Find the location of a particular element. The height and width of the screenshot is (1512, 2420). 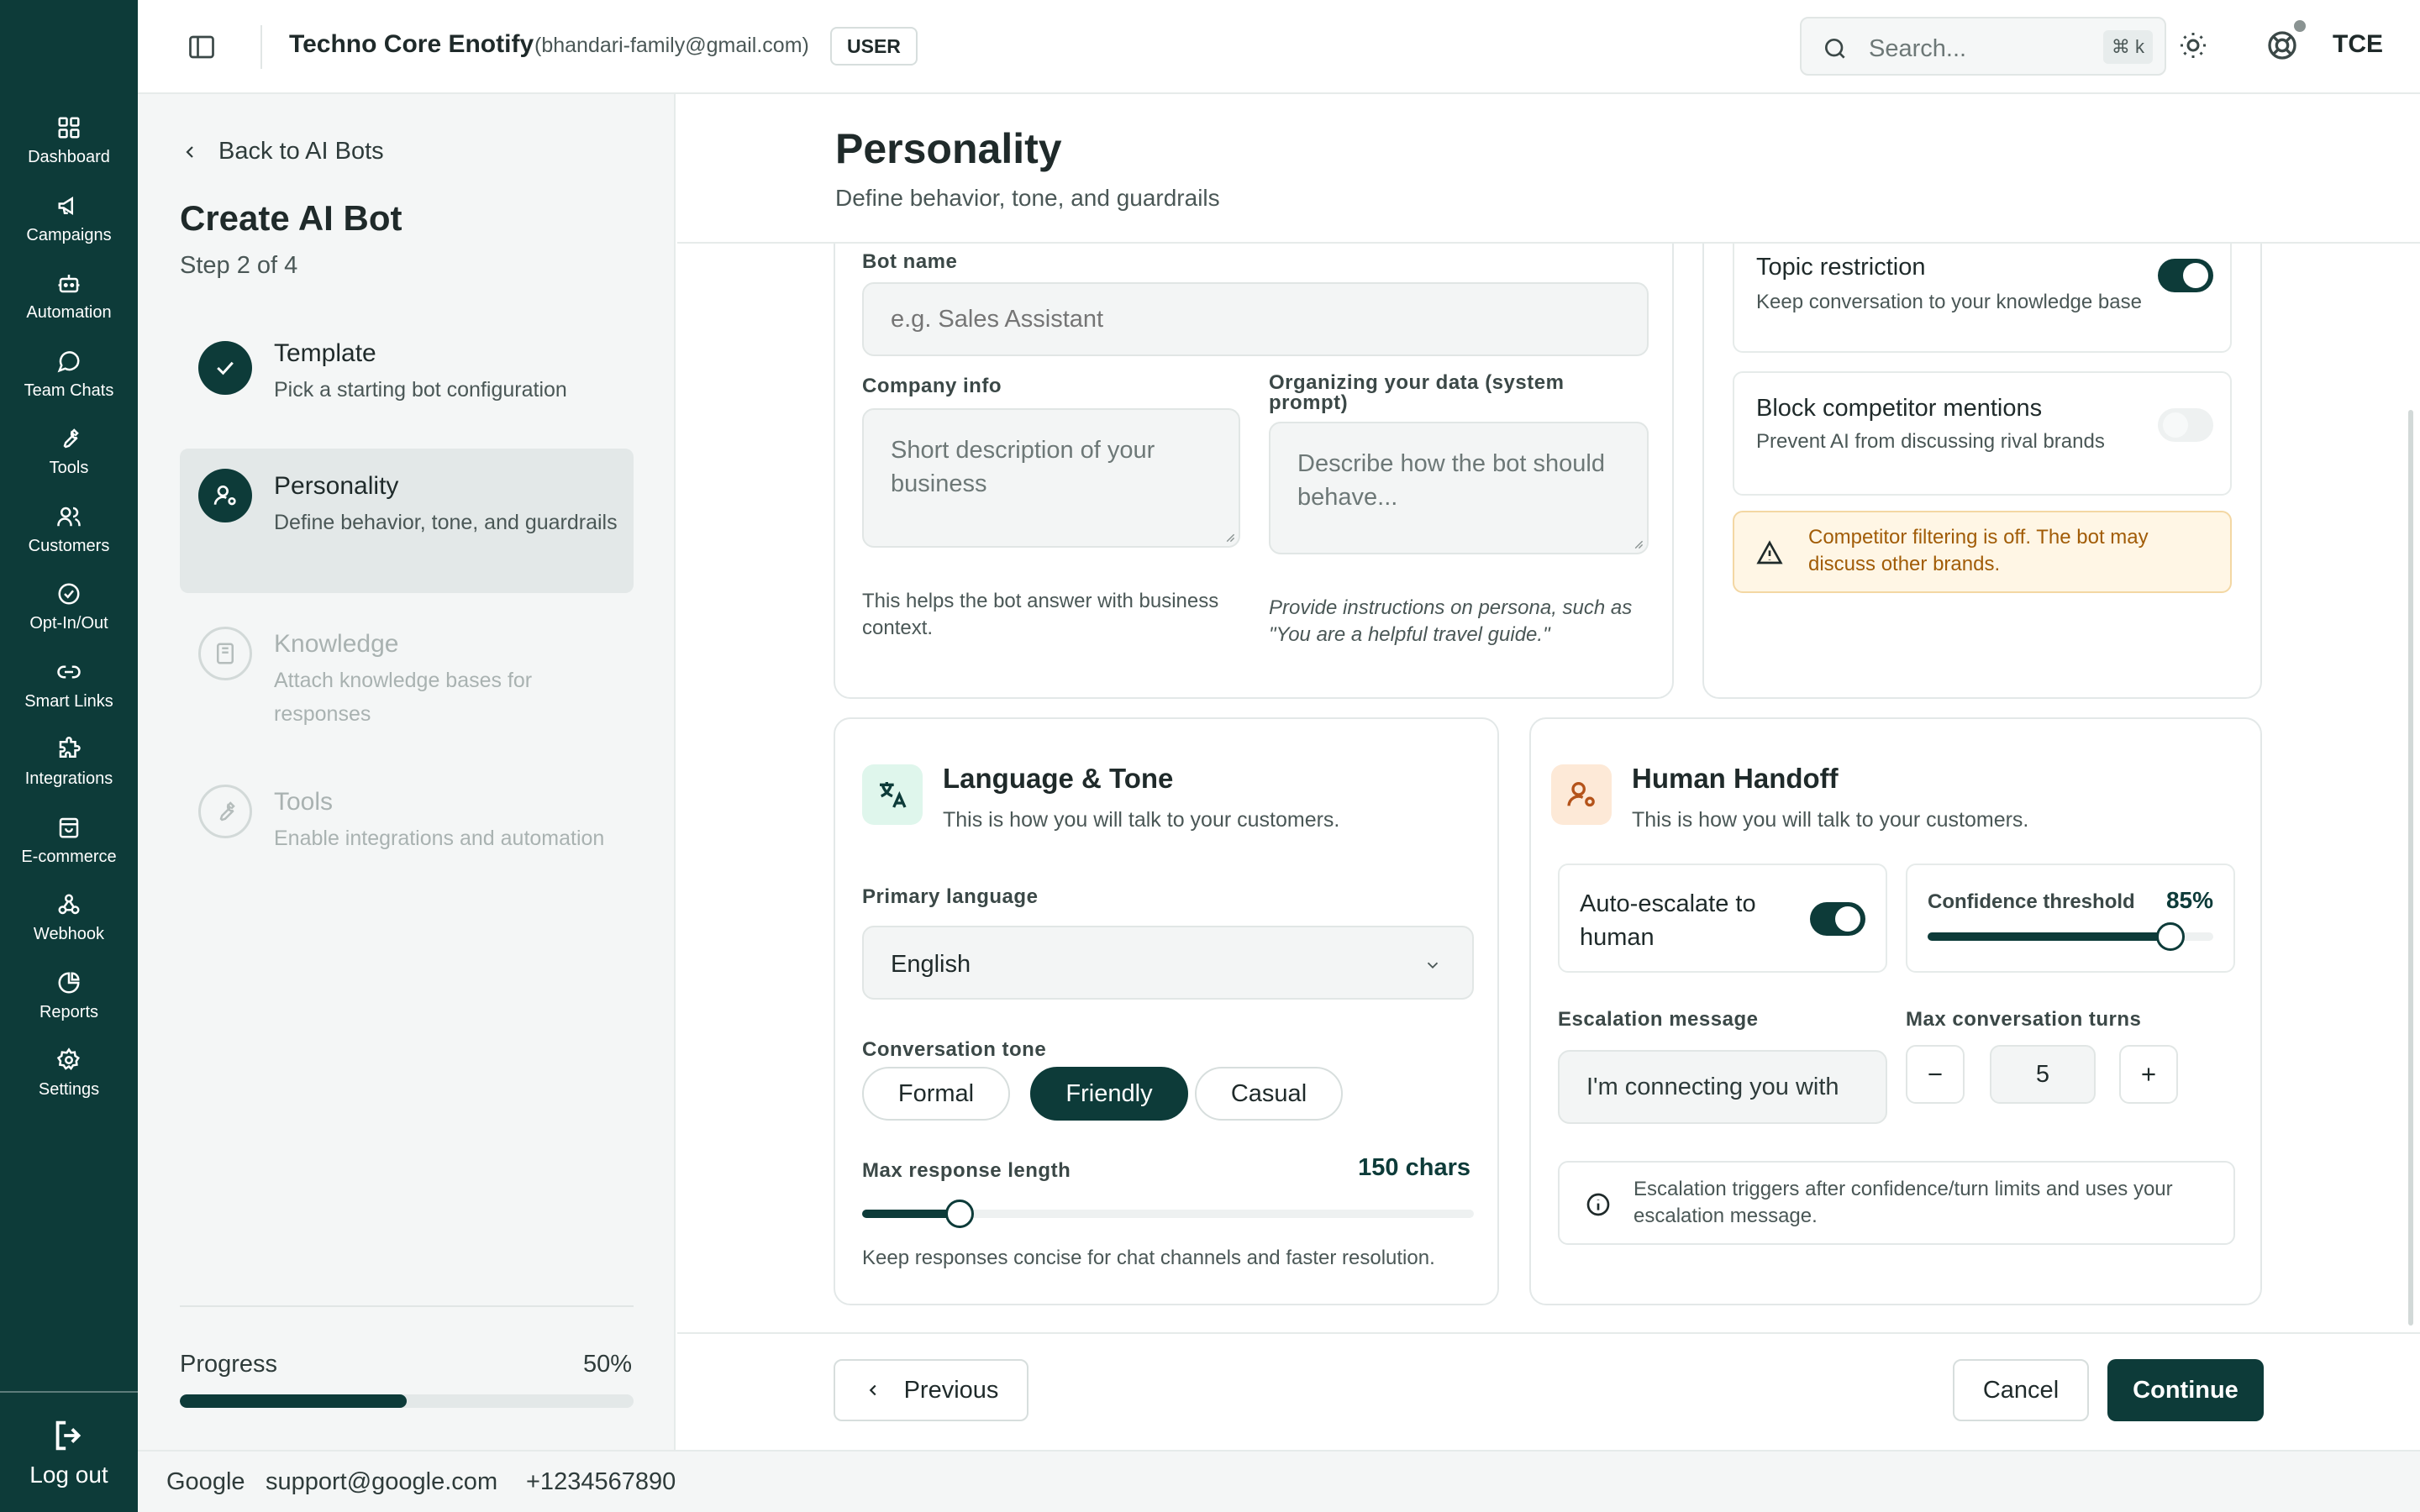

nav-item-tools: Tools is located at coordinates (69, 450).